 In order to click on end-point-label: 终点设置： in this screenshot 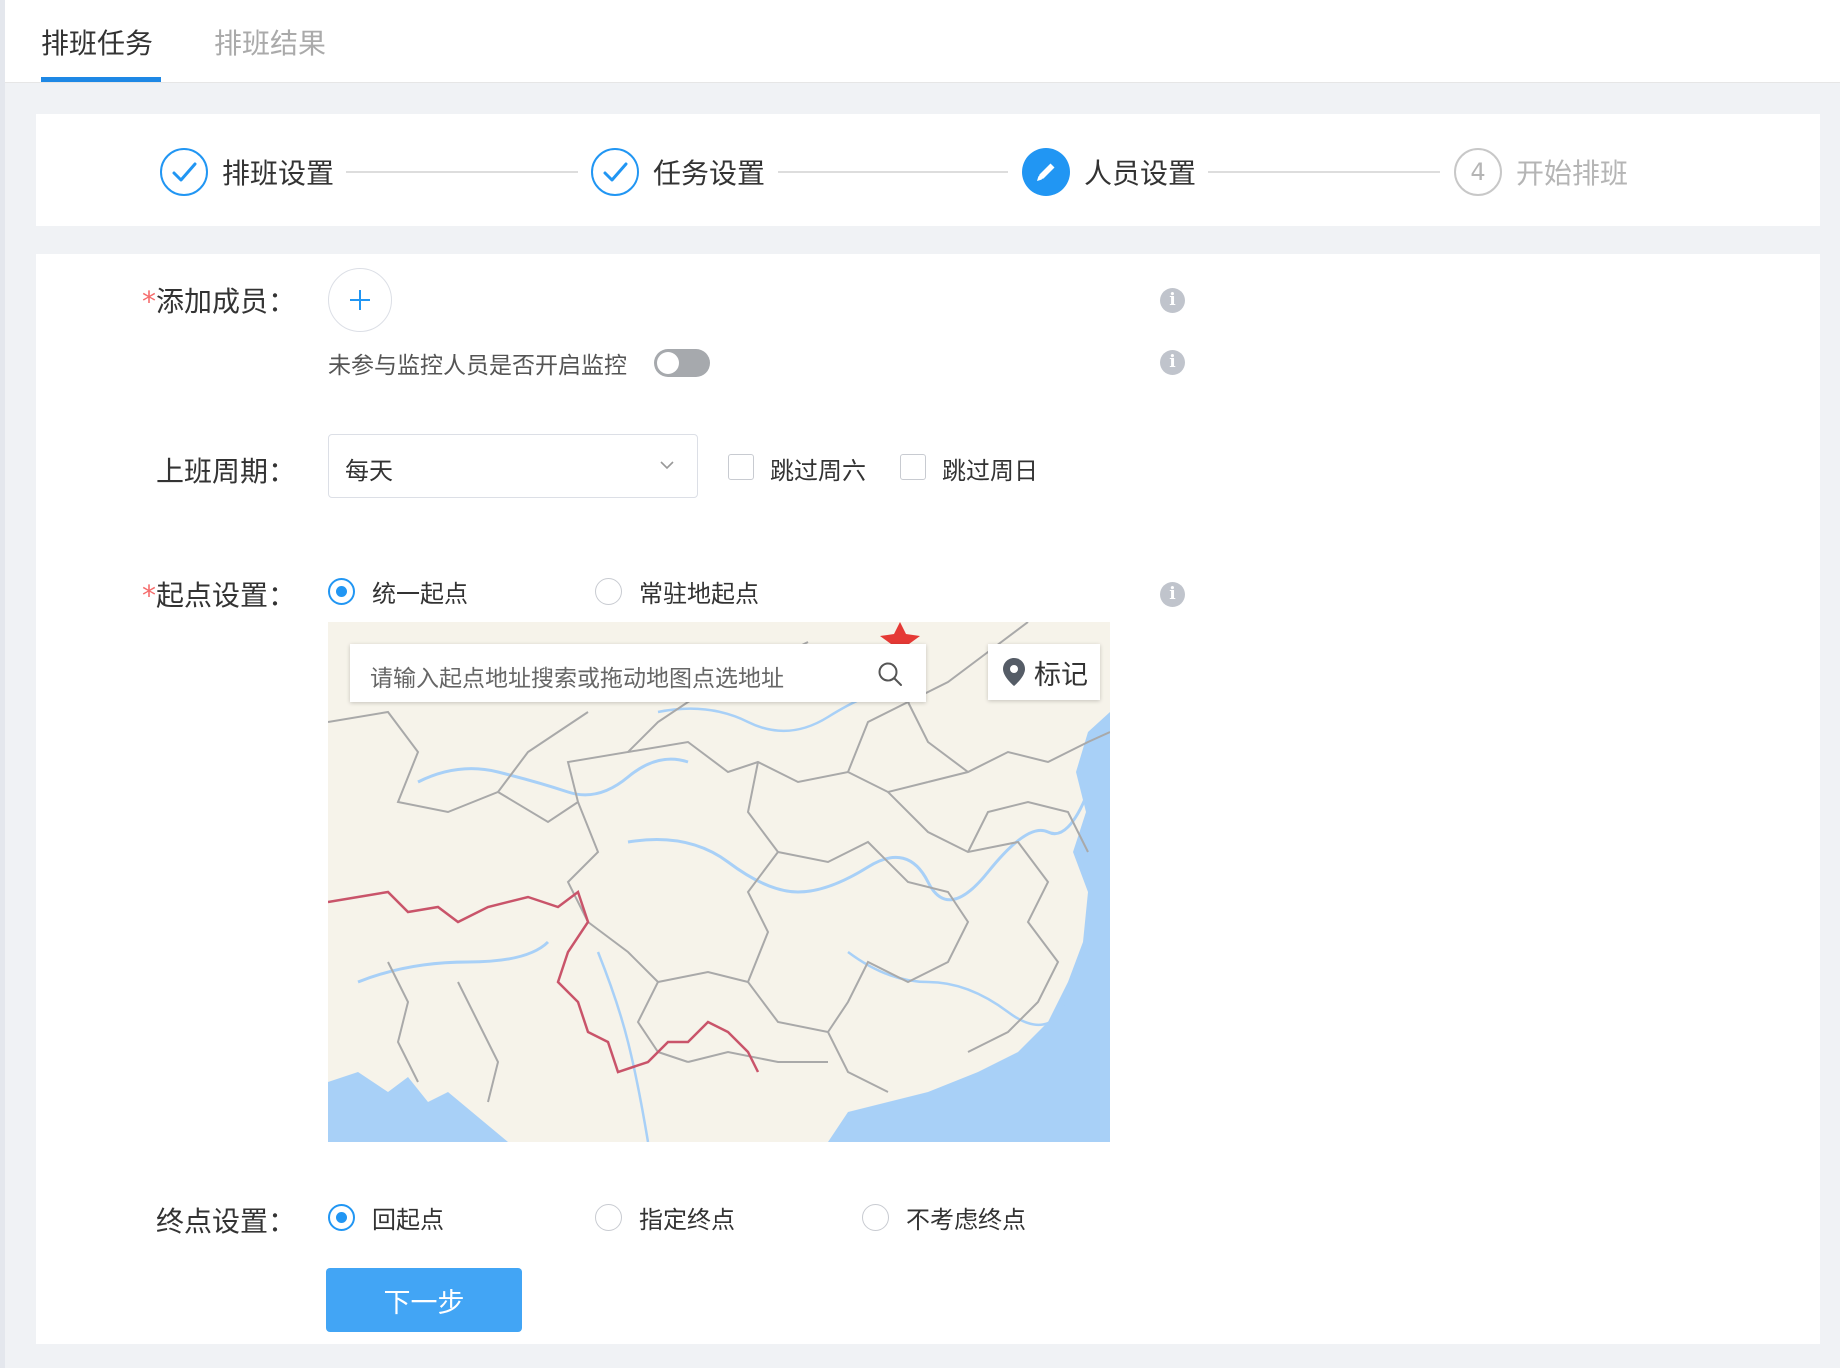, I will do `click(225, 1221)`.